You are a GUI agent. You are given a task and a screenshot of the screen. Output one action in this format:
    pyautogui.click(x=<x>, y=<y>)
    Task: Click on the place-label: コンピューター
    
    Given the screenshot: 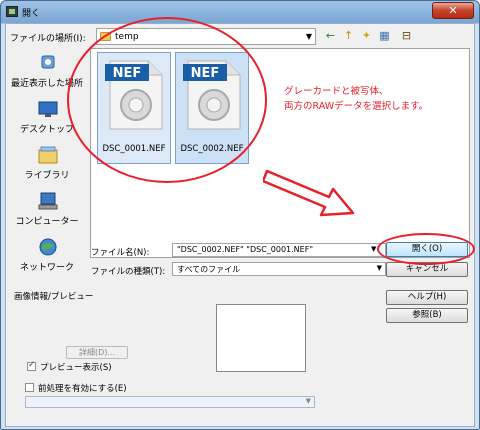 What is the action you would take?
    pyautogui.click(x=47, y=222)
    